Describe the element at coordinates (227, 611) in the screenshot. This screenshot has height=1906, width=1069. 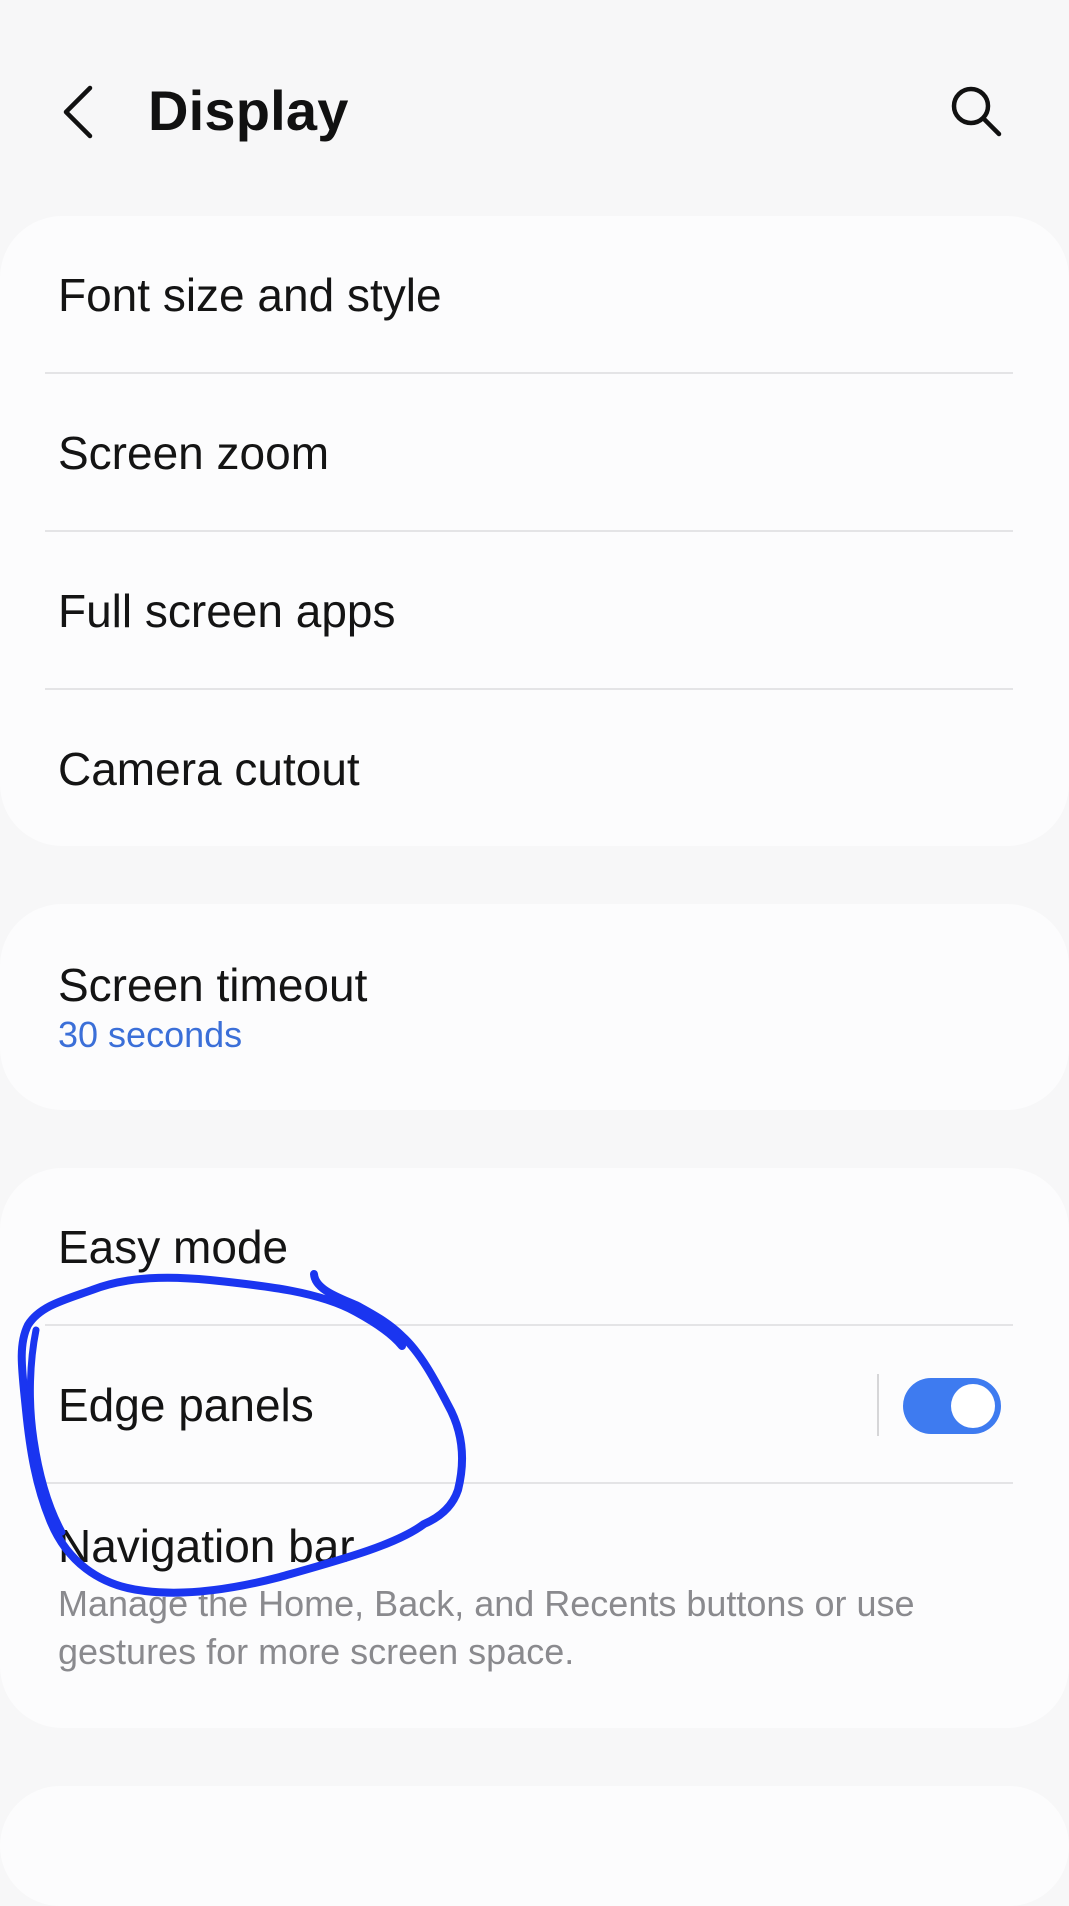
I see `setting-label: Full screen apps` at that location.